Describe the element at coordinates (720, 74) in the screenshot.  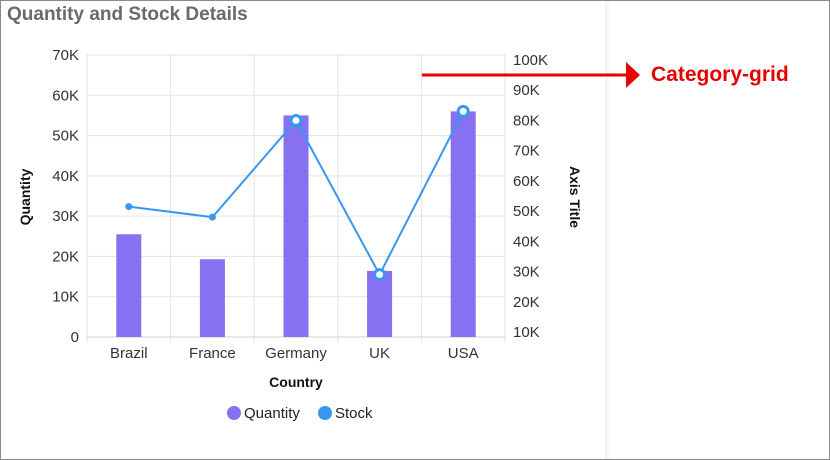
I see `annotation-label: Category-grid` at that location.